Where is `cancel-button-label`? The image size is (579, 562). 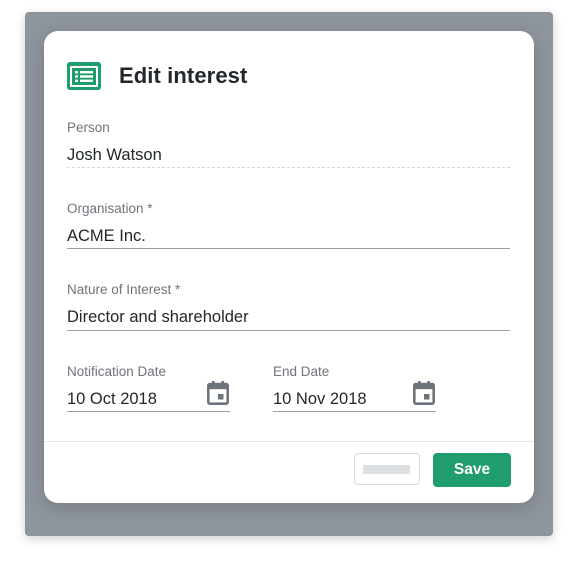
cancel-button-label is located at coordinates (386, 469).